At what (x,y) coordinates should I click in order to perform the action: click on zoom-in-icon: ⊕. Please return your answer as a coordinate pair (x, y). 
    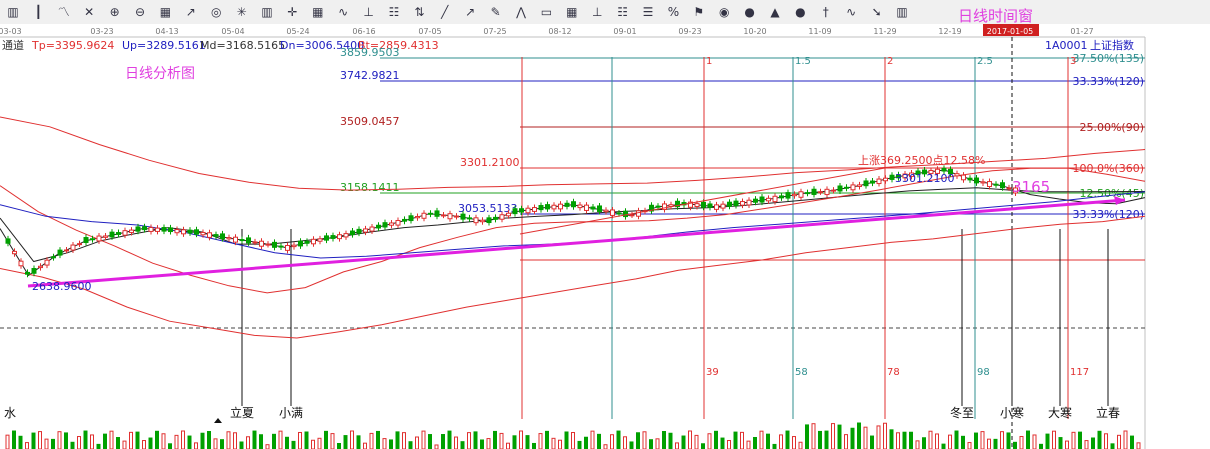
    Looking at the image, I should click on (115, 12).